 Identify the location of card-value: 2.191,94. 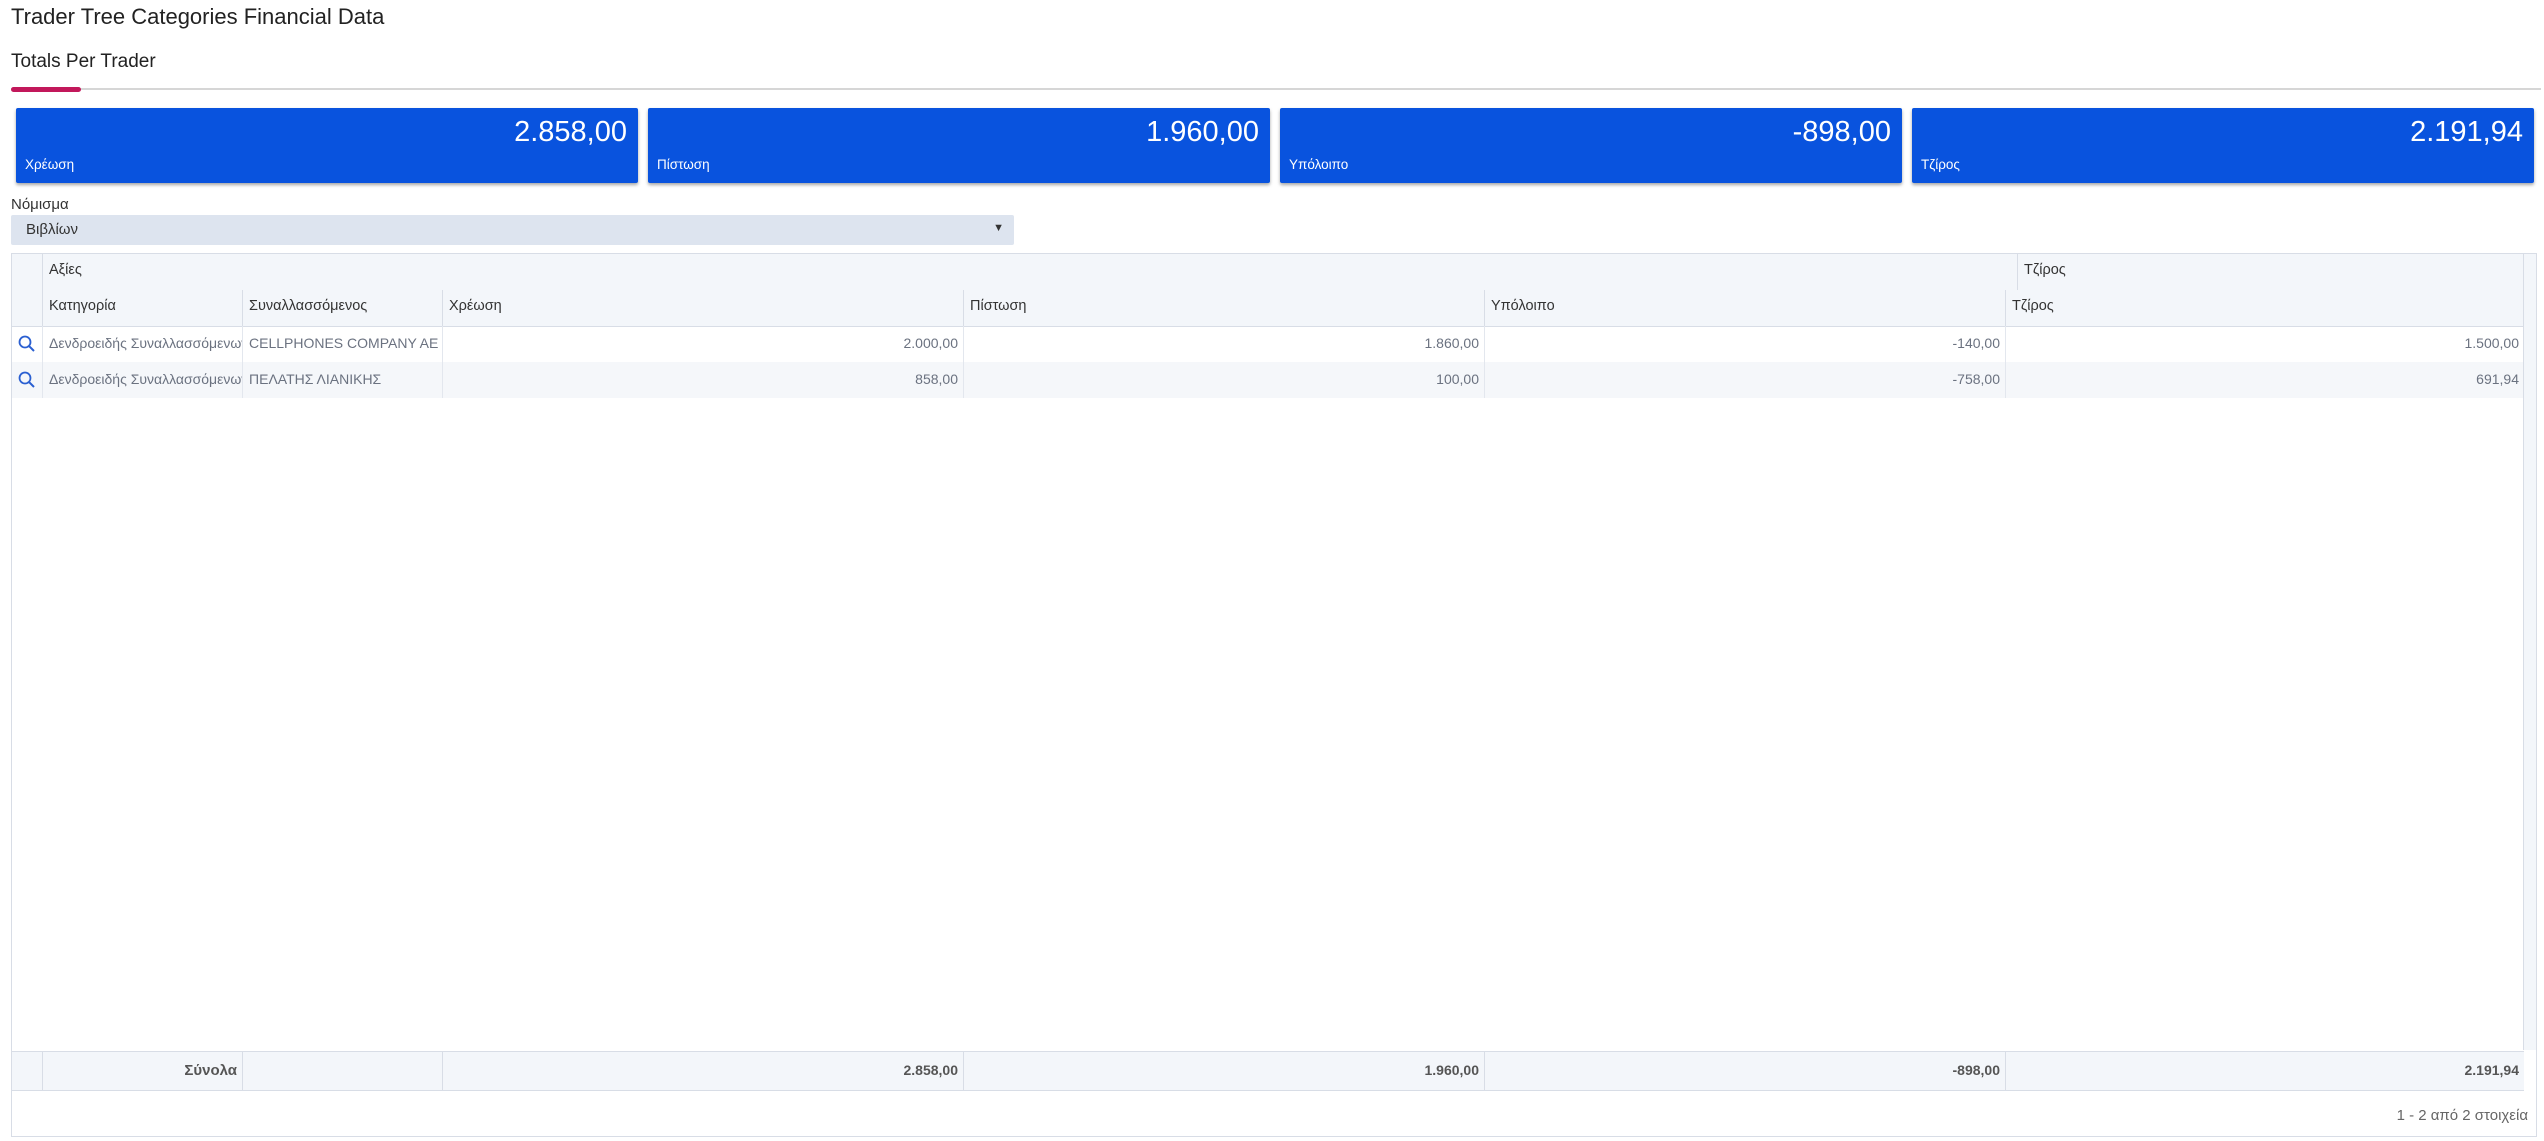
(2466, 132).